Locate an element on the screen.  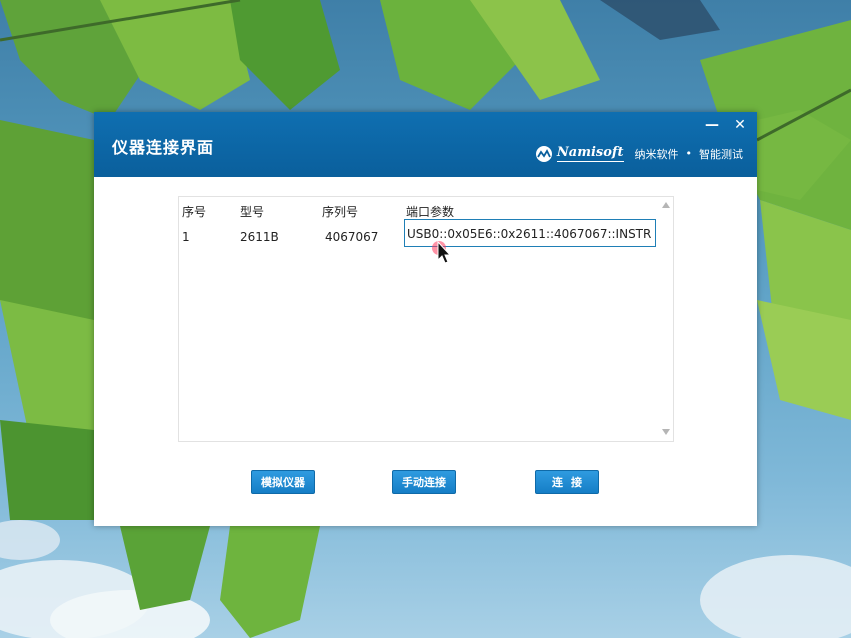
header-model: 型号 is located at coordinates (252, 212).